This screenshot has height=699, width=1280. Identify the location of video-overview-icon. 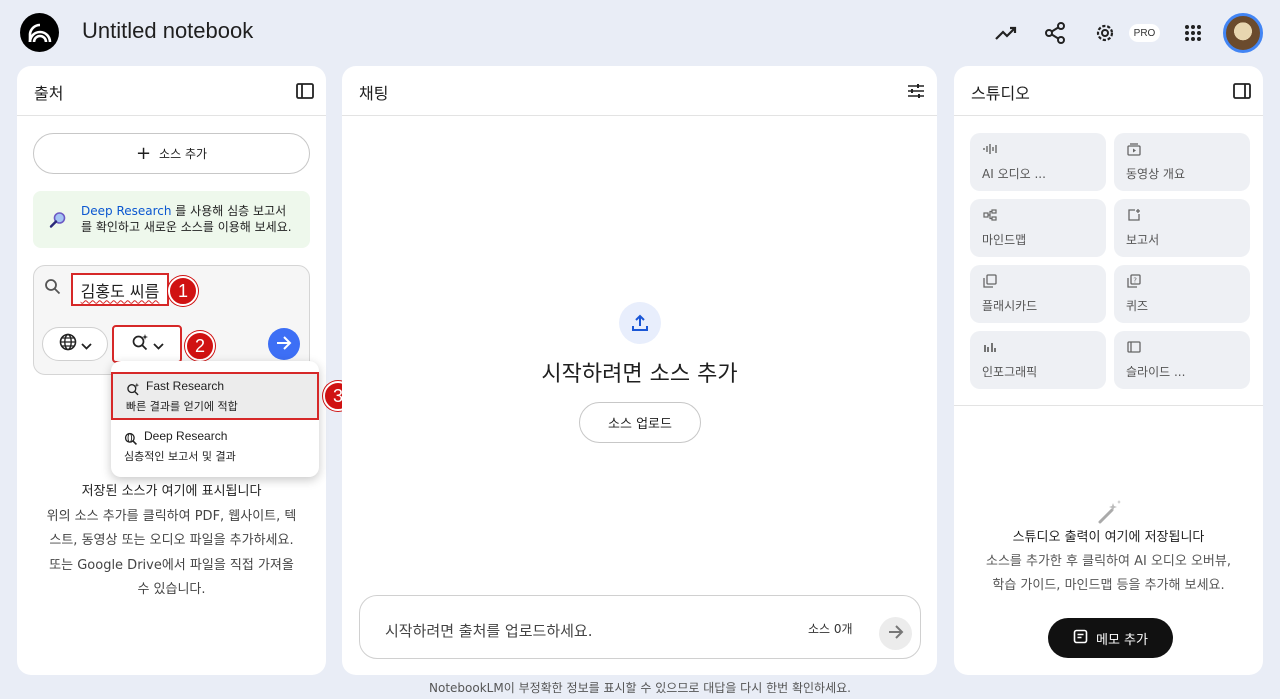
(1134, 149).